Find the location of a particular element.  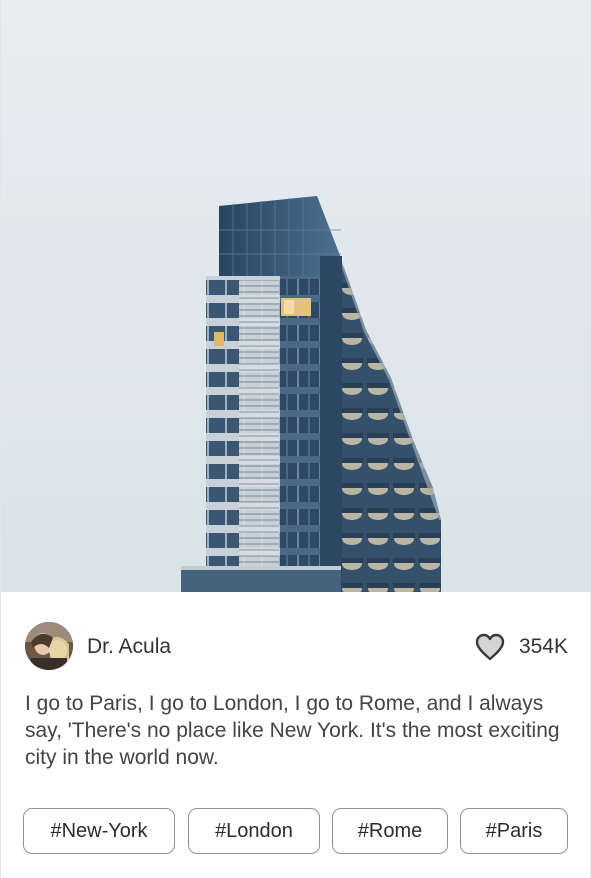

author-avatar is located at coordinates (49, 646).